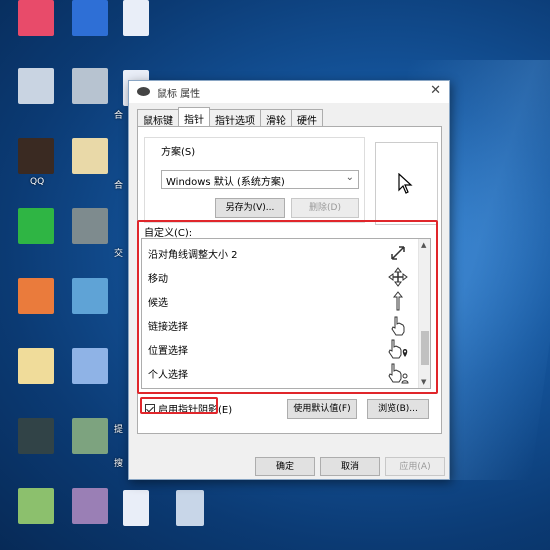 This screenshot has height=550, width=550. I want to click on desktop-icon-doc-yellow, so click(90, 156).